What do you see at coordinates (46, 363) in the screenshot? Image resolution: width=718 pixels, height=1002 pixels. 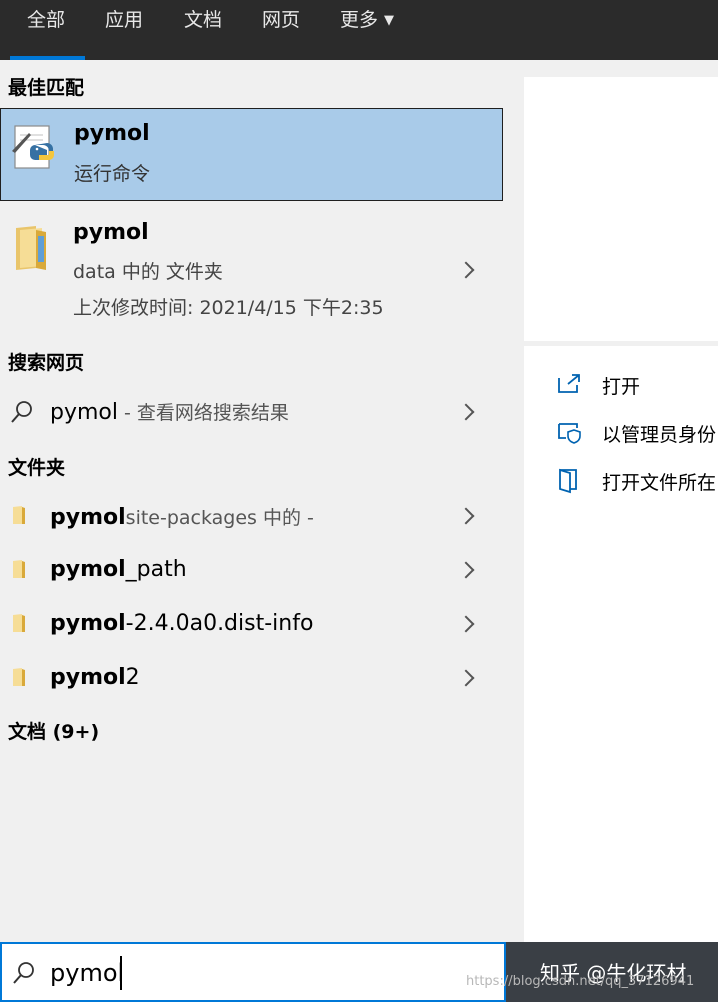 I see `section-search-web: 搜索网页` at bounding box center [46, 363].